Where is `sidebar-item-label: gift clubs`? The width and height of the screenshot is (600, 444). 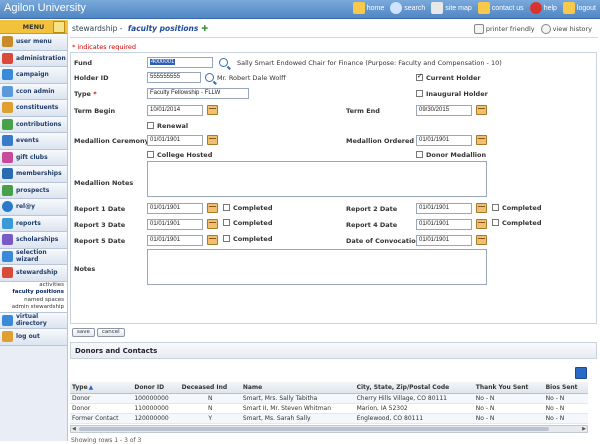 sidebar-item-label: gift clubs is located at coordinates (32, 157).